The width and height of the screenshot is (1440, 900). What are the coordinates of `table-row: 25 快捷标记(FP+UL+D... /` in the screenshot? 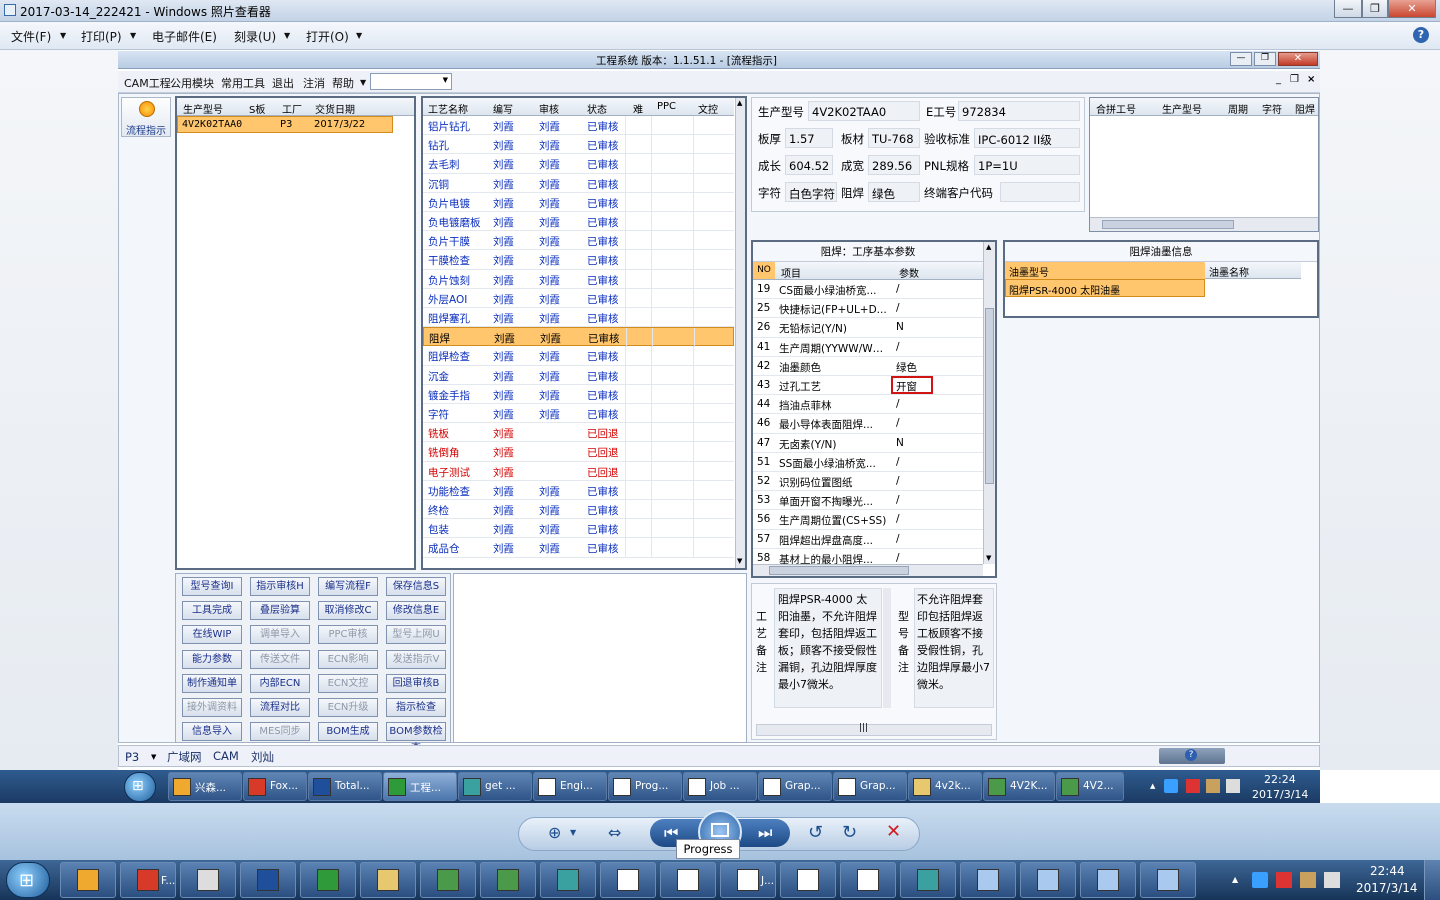 It's located at (868, 309).